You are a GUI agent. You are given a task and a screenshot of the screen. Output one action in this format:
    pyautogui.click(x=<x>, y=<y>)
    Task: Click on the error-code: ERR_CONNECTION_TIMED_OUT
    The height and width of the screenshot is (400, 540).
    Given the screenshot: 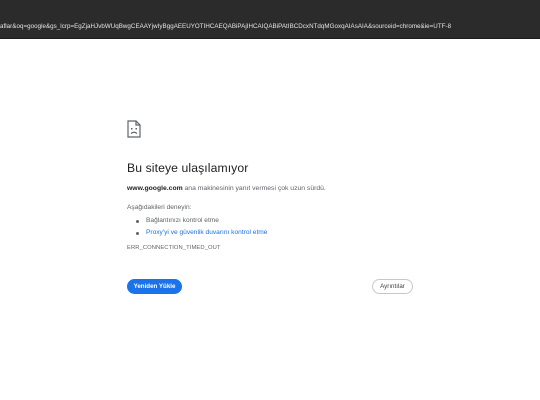 What is the action you would take?
    pyautogui.click(x=174, y=248)
    